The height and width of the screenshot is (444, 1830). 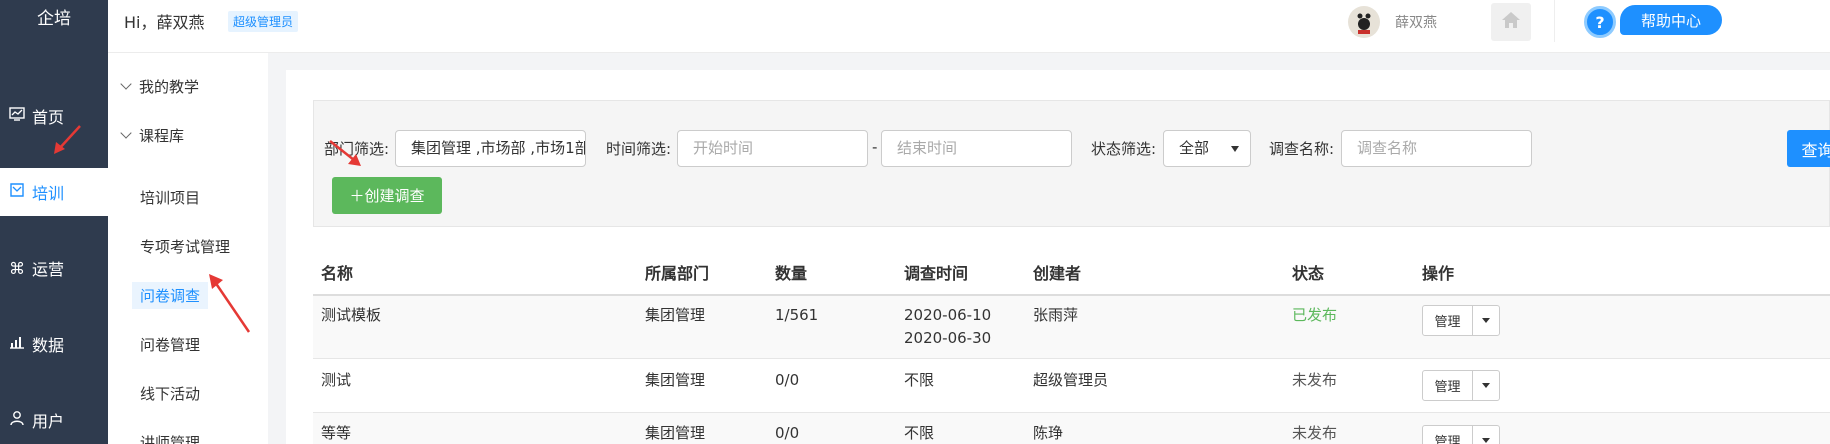 What do you see at coordinates (170, 393) in the screenshot?
I see `submenu-link-offline-activities: 线下活动` at bounding box center [170, 393].